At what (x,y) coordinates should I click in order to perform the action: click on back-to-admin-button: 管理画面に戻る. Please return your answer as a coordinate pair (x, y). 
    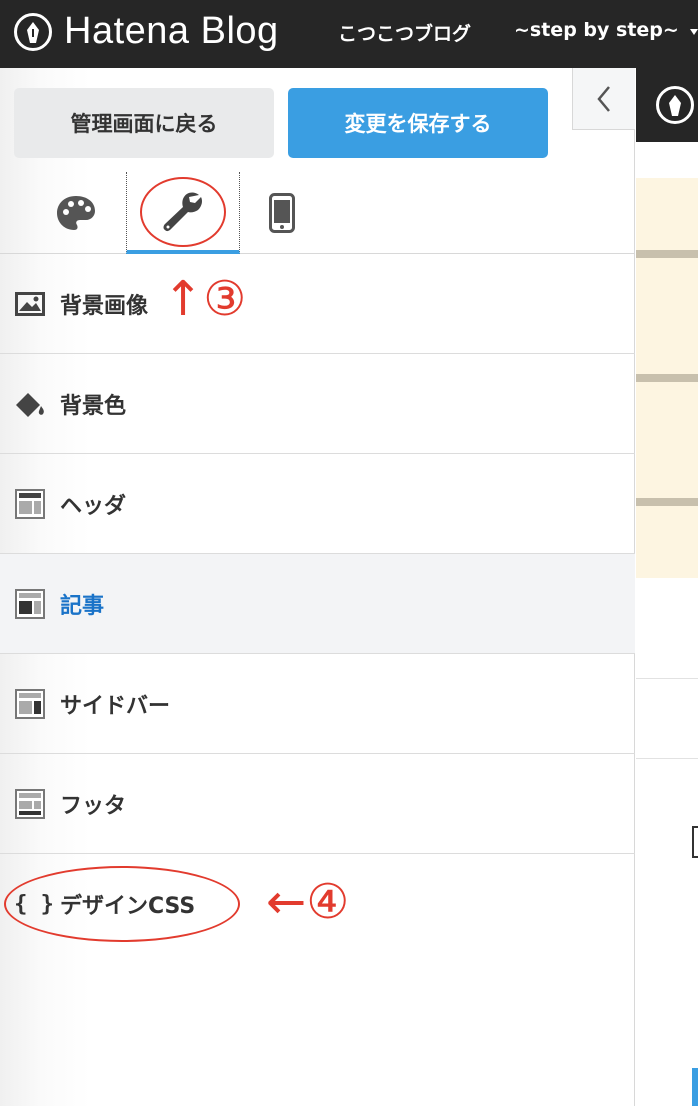
    Looking at the image, I should click on (144, 123).